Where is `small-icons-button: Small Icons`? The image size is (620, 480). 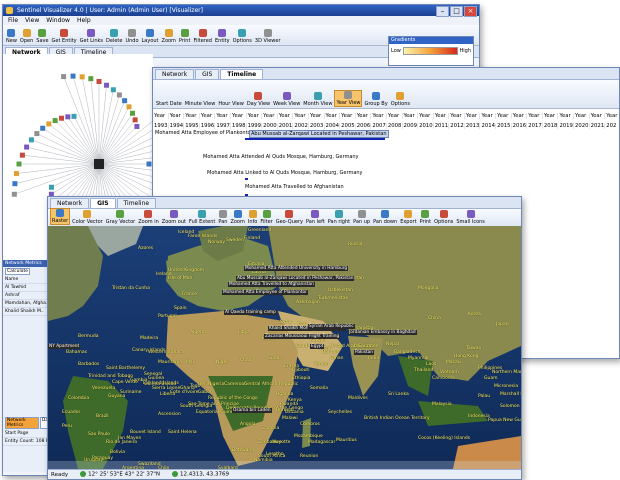
small-icons-button: Small Icons is located at coordinates (470, 217).